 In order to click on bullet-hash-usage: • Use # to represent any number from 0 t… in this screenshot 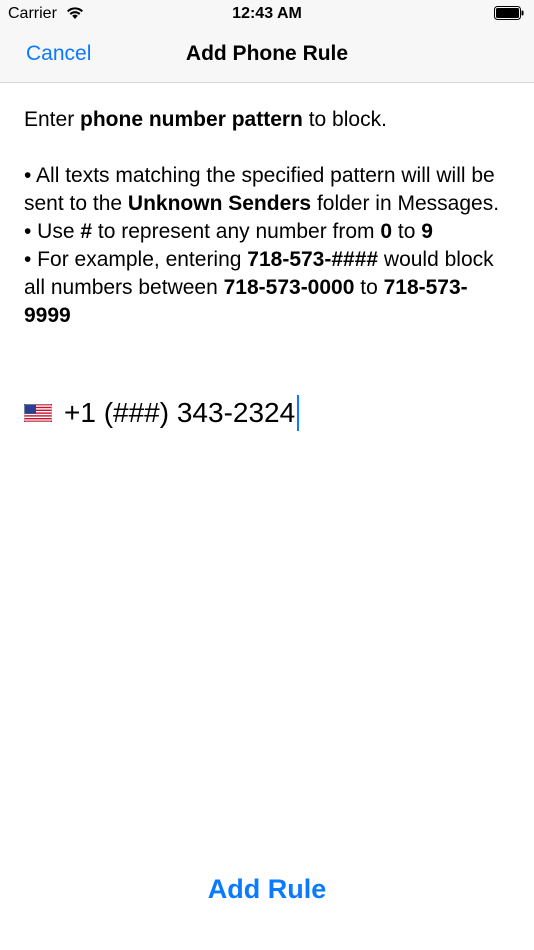, I will do `click(228, 231)`.